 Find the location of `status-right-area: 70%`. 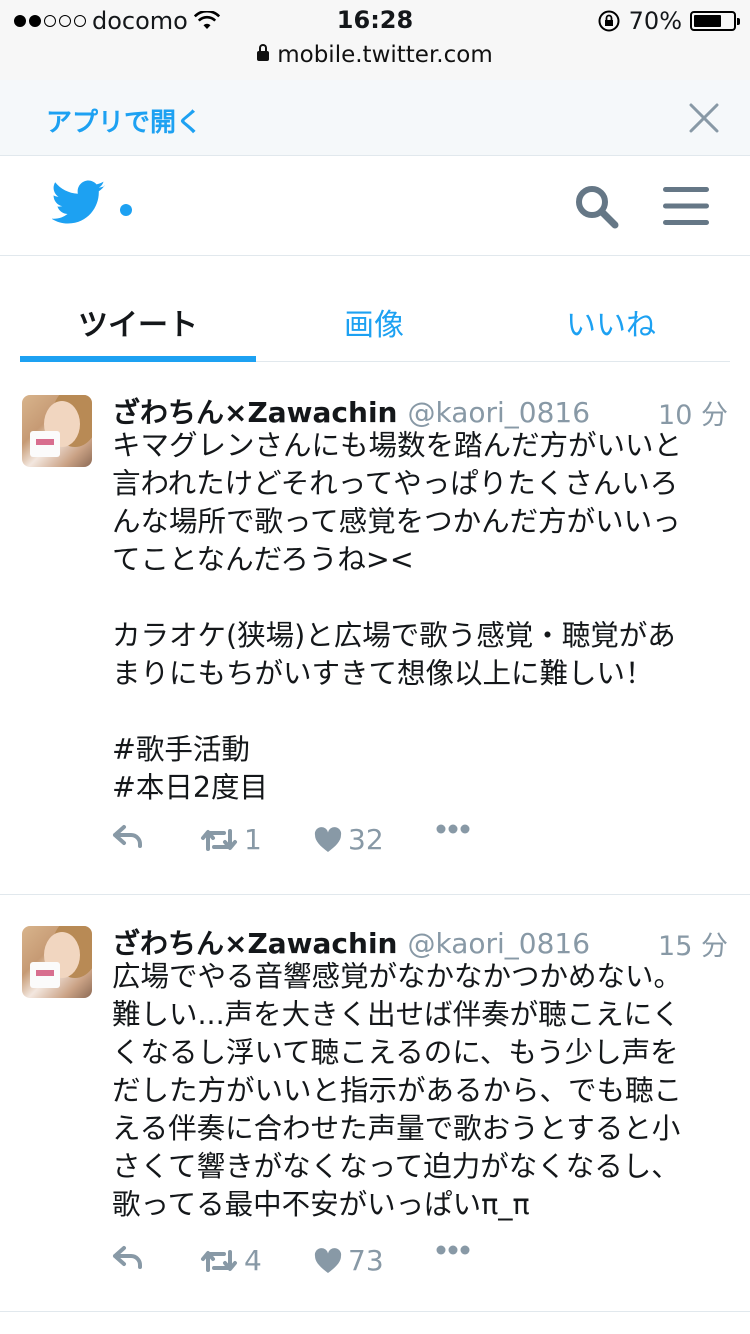

status-right-area: 70% is located at coordinates (668, 21).